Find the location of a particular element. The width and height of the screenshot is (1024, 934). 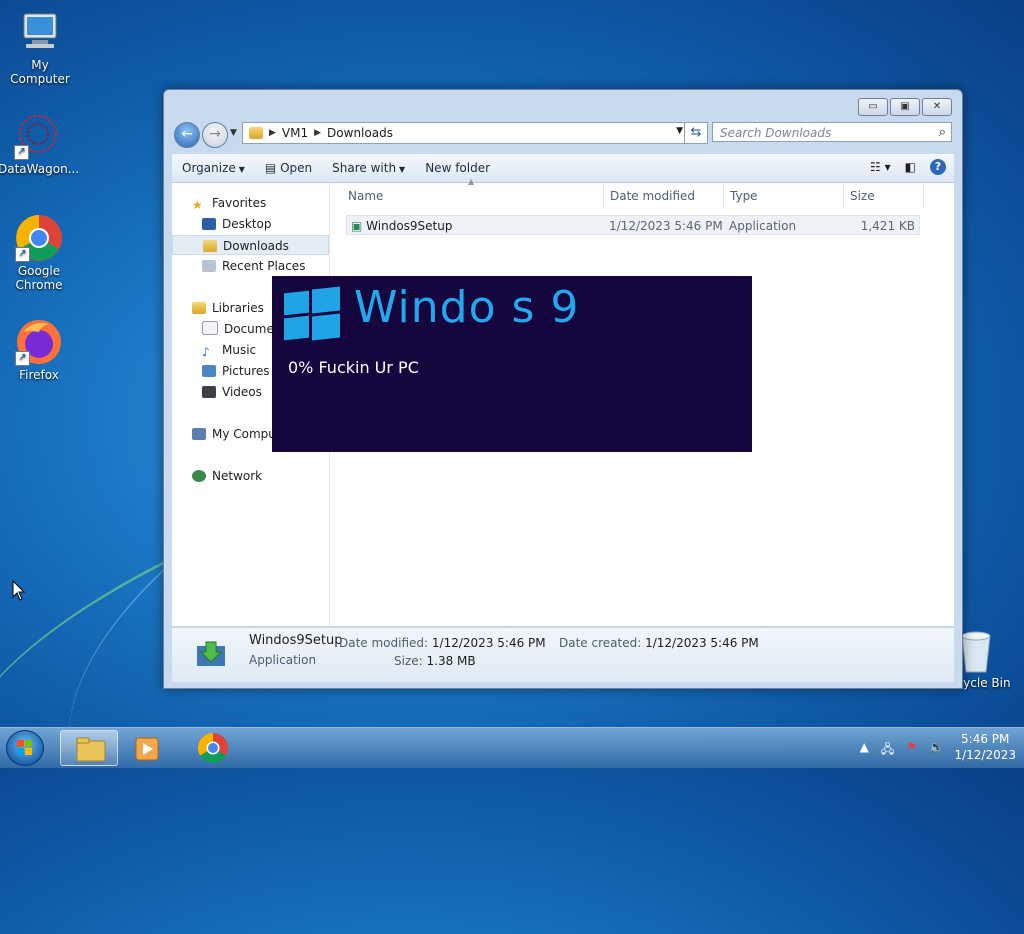

clock: 5:46 PM 1/12/2023 is located at coordinates (985, 747).